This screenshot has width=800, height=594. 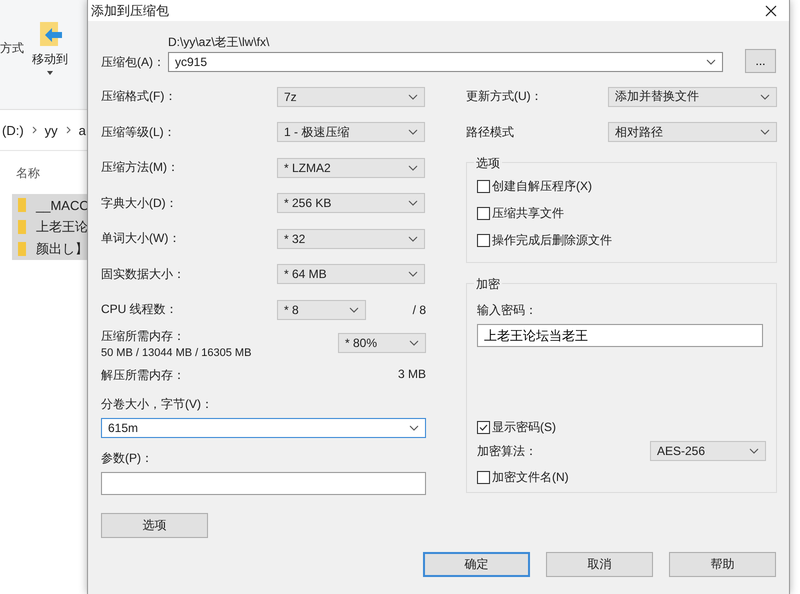 I want to click on setting-label: 单词大小(W)：, so click(x=141, y=239).